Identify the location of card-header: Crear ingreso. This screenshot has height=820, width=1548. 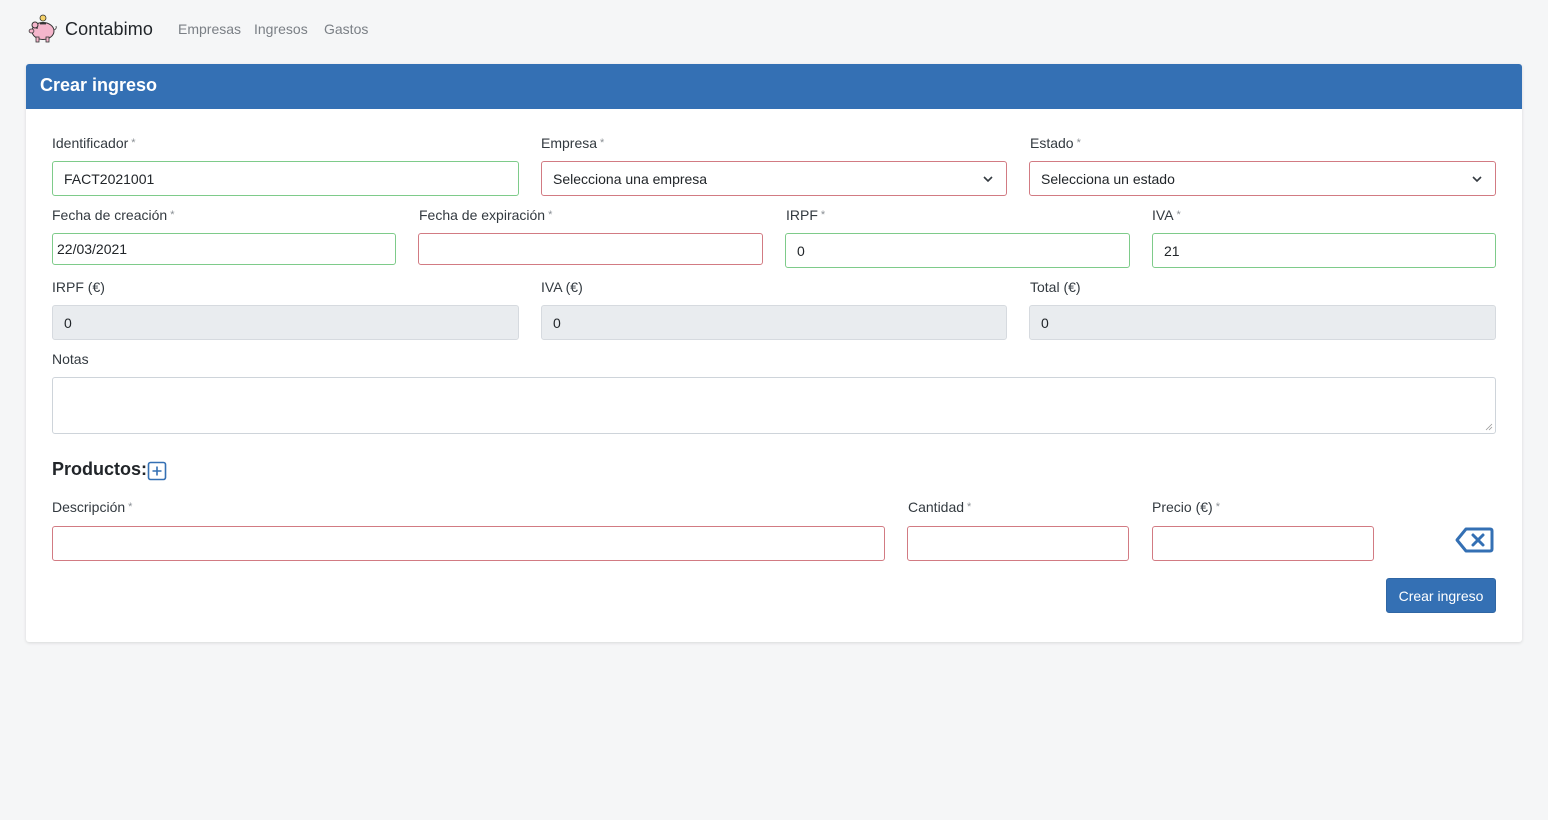
(774, 86).